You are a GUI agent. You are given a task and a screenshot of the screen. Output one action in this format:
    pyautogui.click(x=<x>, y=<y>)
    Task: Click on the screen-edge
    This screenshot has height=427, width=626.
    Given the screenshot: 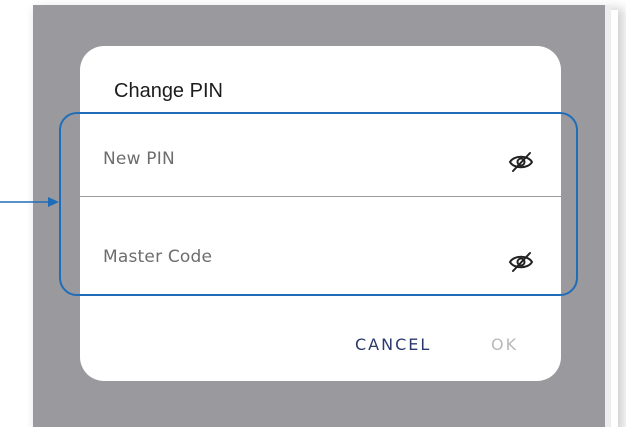 What is the action you would take?
    pyautogui.click(x=608, y=216)
    